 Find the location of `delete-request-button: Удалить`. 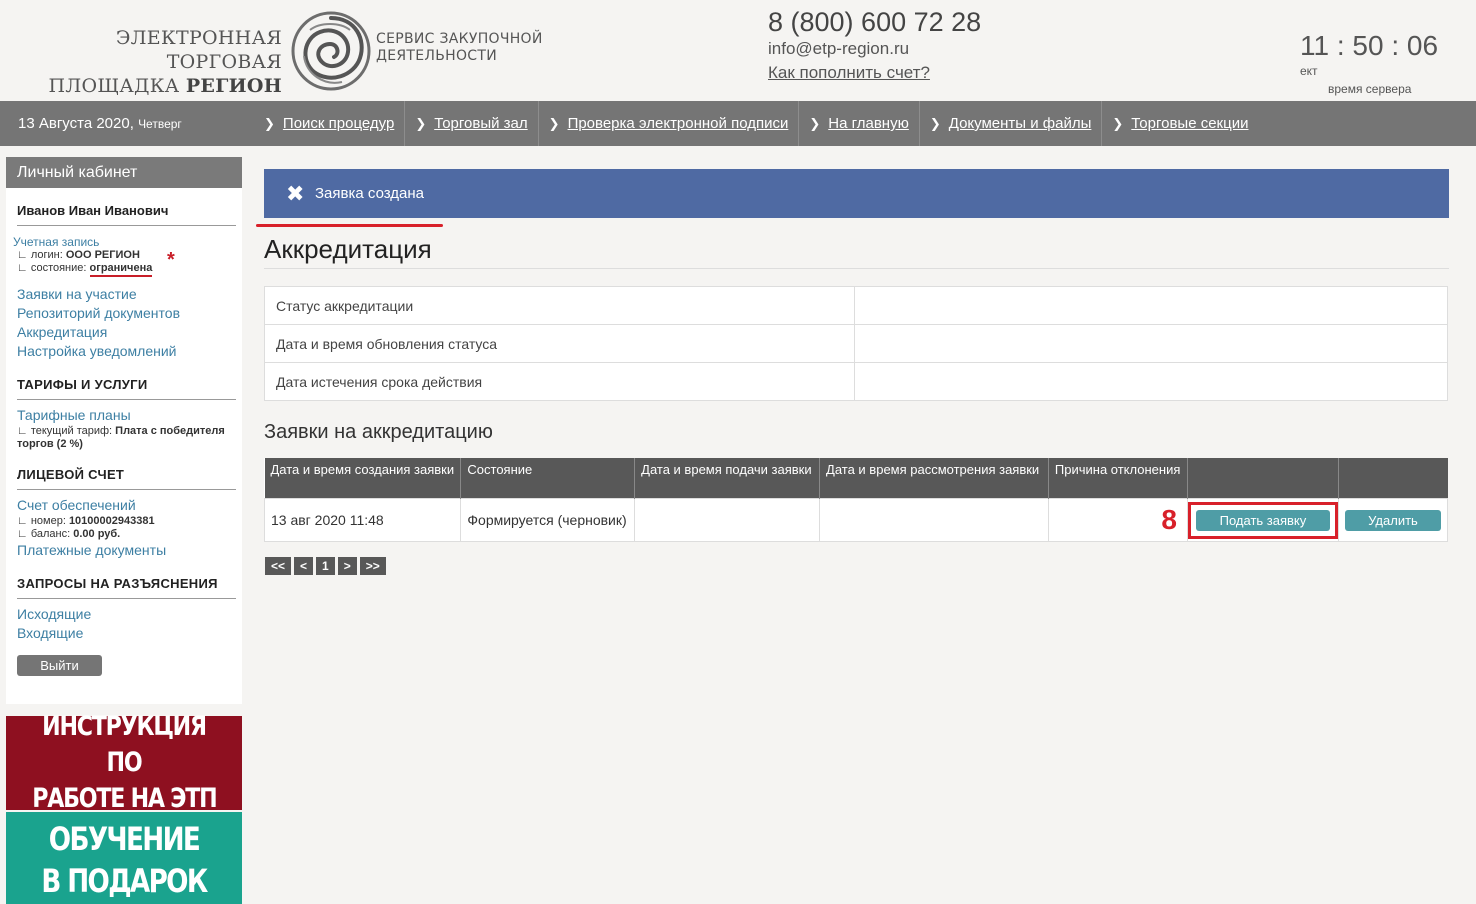

delete-request-button: Удалить is located at coordinates (1393, 520).